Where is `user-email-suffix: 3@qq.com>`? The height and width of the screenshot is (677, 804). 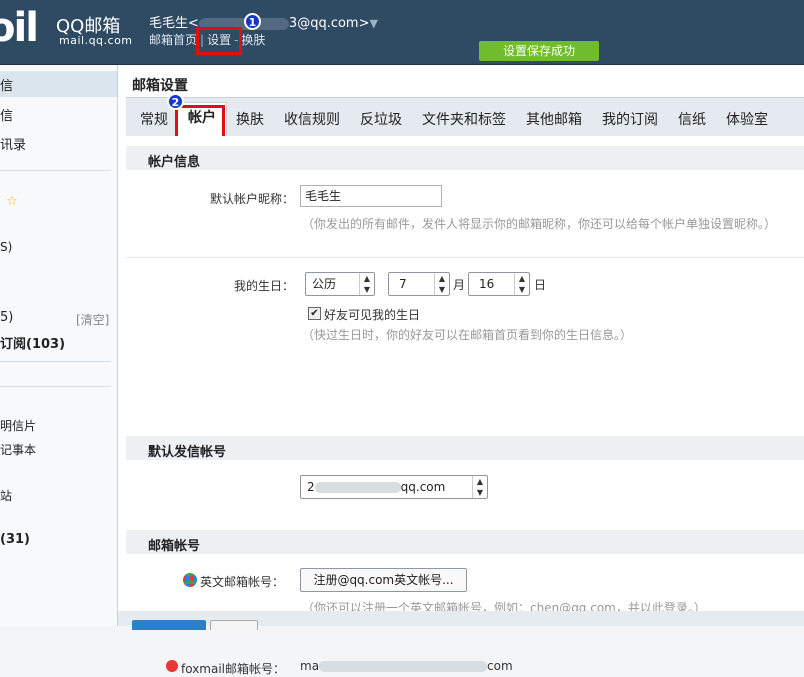
user-email-suffix: 3@qq.com> is located at coordinates (329, 23).